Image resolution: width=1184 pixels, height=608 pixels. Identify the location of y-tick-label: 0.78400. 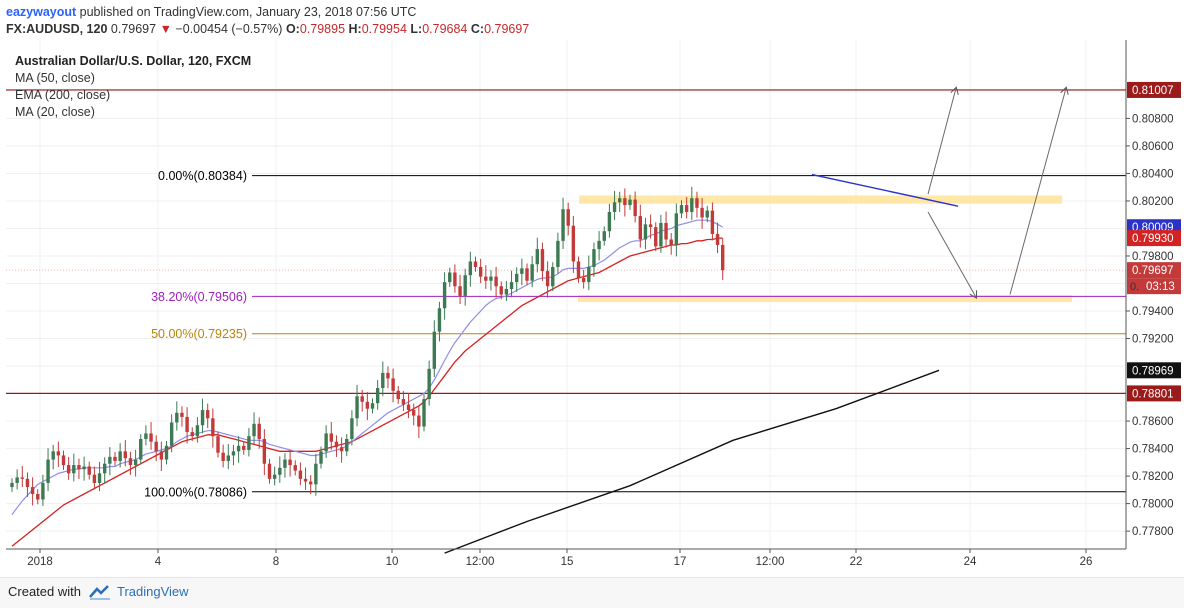
(1153, 450).